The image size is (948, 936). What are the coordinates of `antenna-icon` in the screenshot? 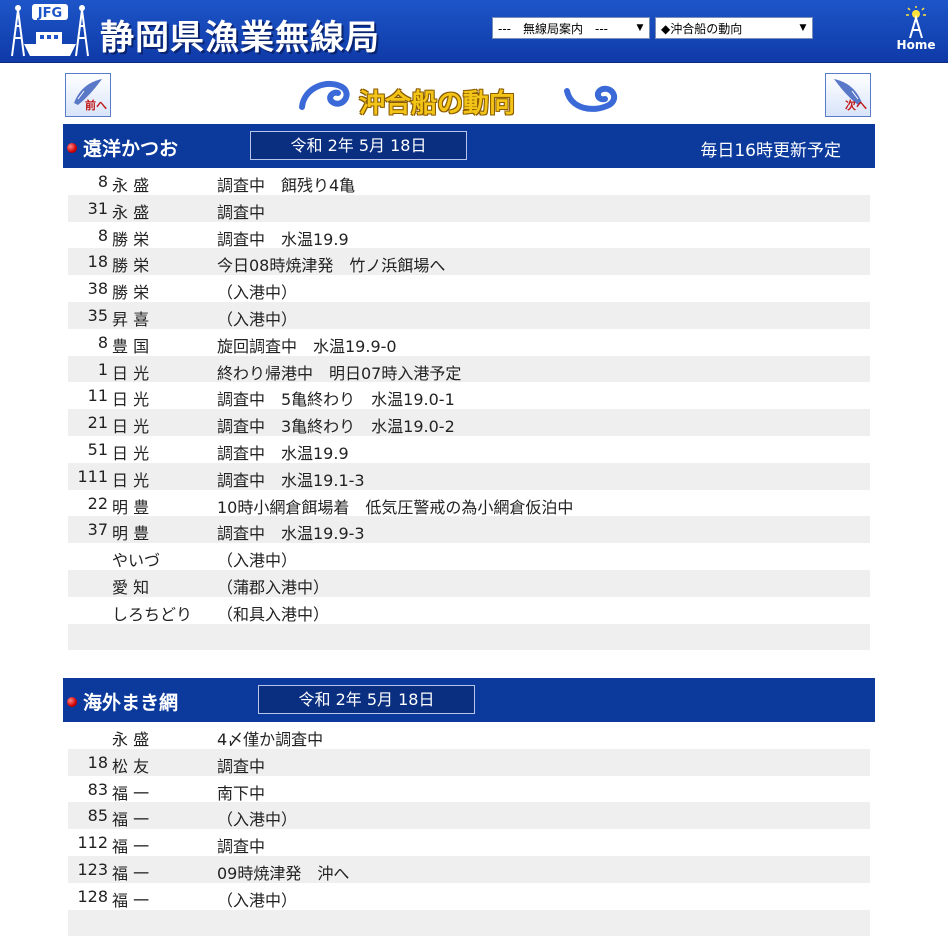 It's located at (916, 22).